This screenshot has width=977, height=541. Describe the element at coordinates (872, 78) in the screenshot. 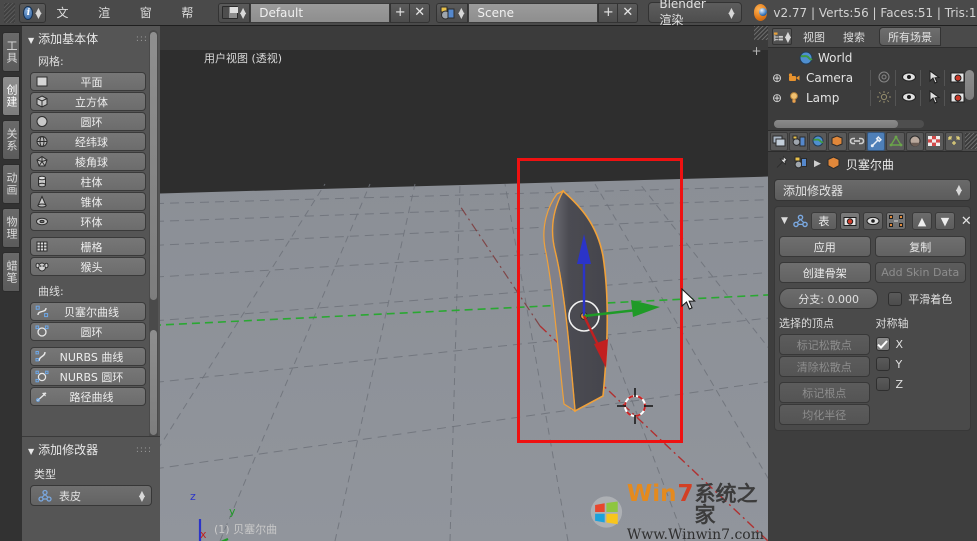

I see `outliner-row-camera: ⊕ Camera` at that location.